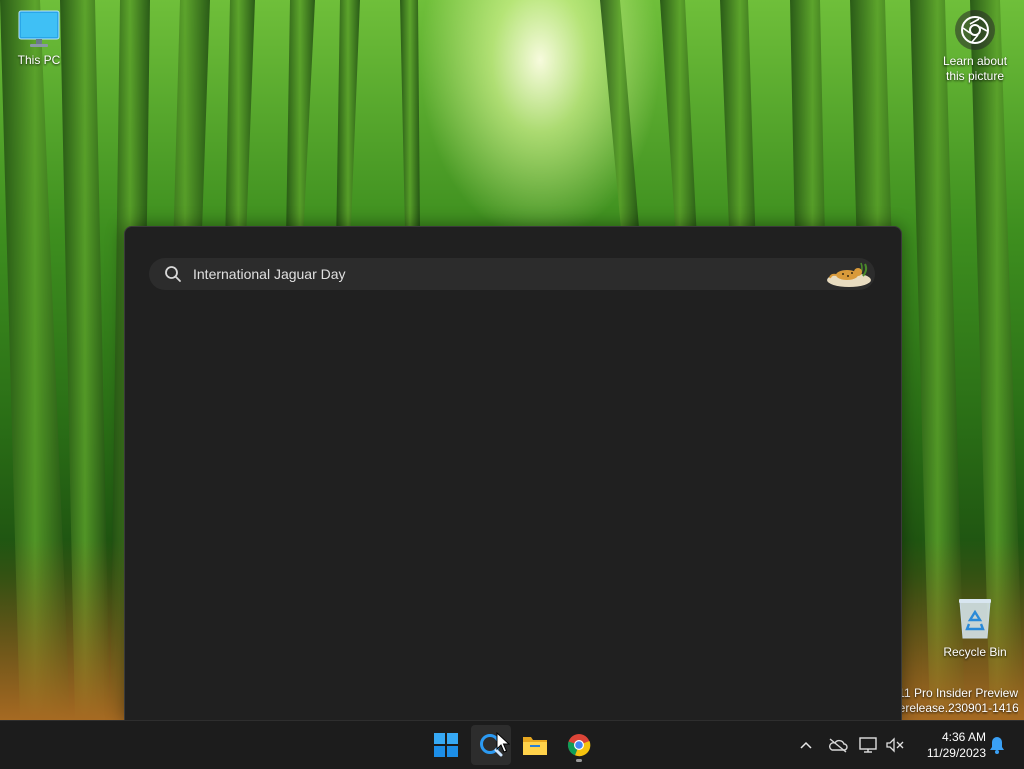 The width and height of the screenshot is (1024, 769). I want to click on desktop-icon-label: Recycle Bin, so click(975, 652).